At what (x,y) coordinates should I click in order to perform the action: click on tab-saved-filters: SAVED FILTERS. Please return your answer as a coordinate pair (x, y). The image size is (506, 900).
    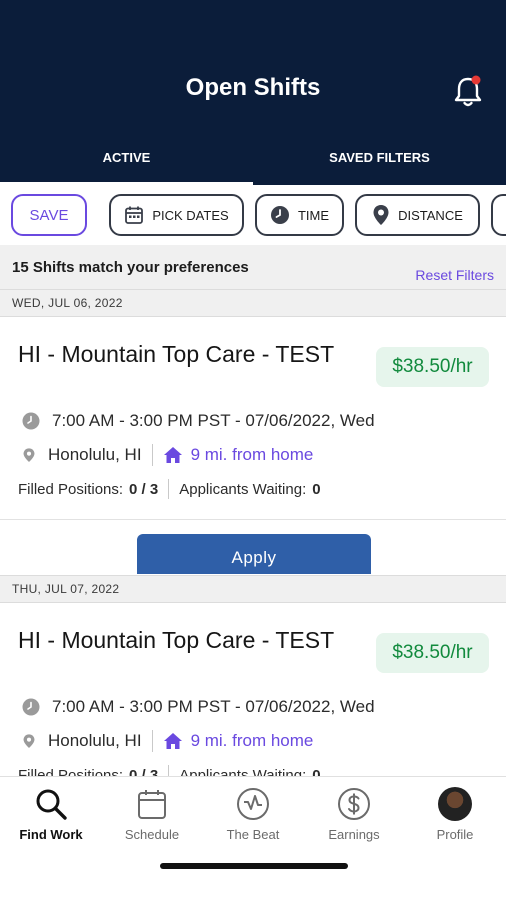
    Looking at the image, I should click on (379, 166).